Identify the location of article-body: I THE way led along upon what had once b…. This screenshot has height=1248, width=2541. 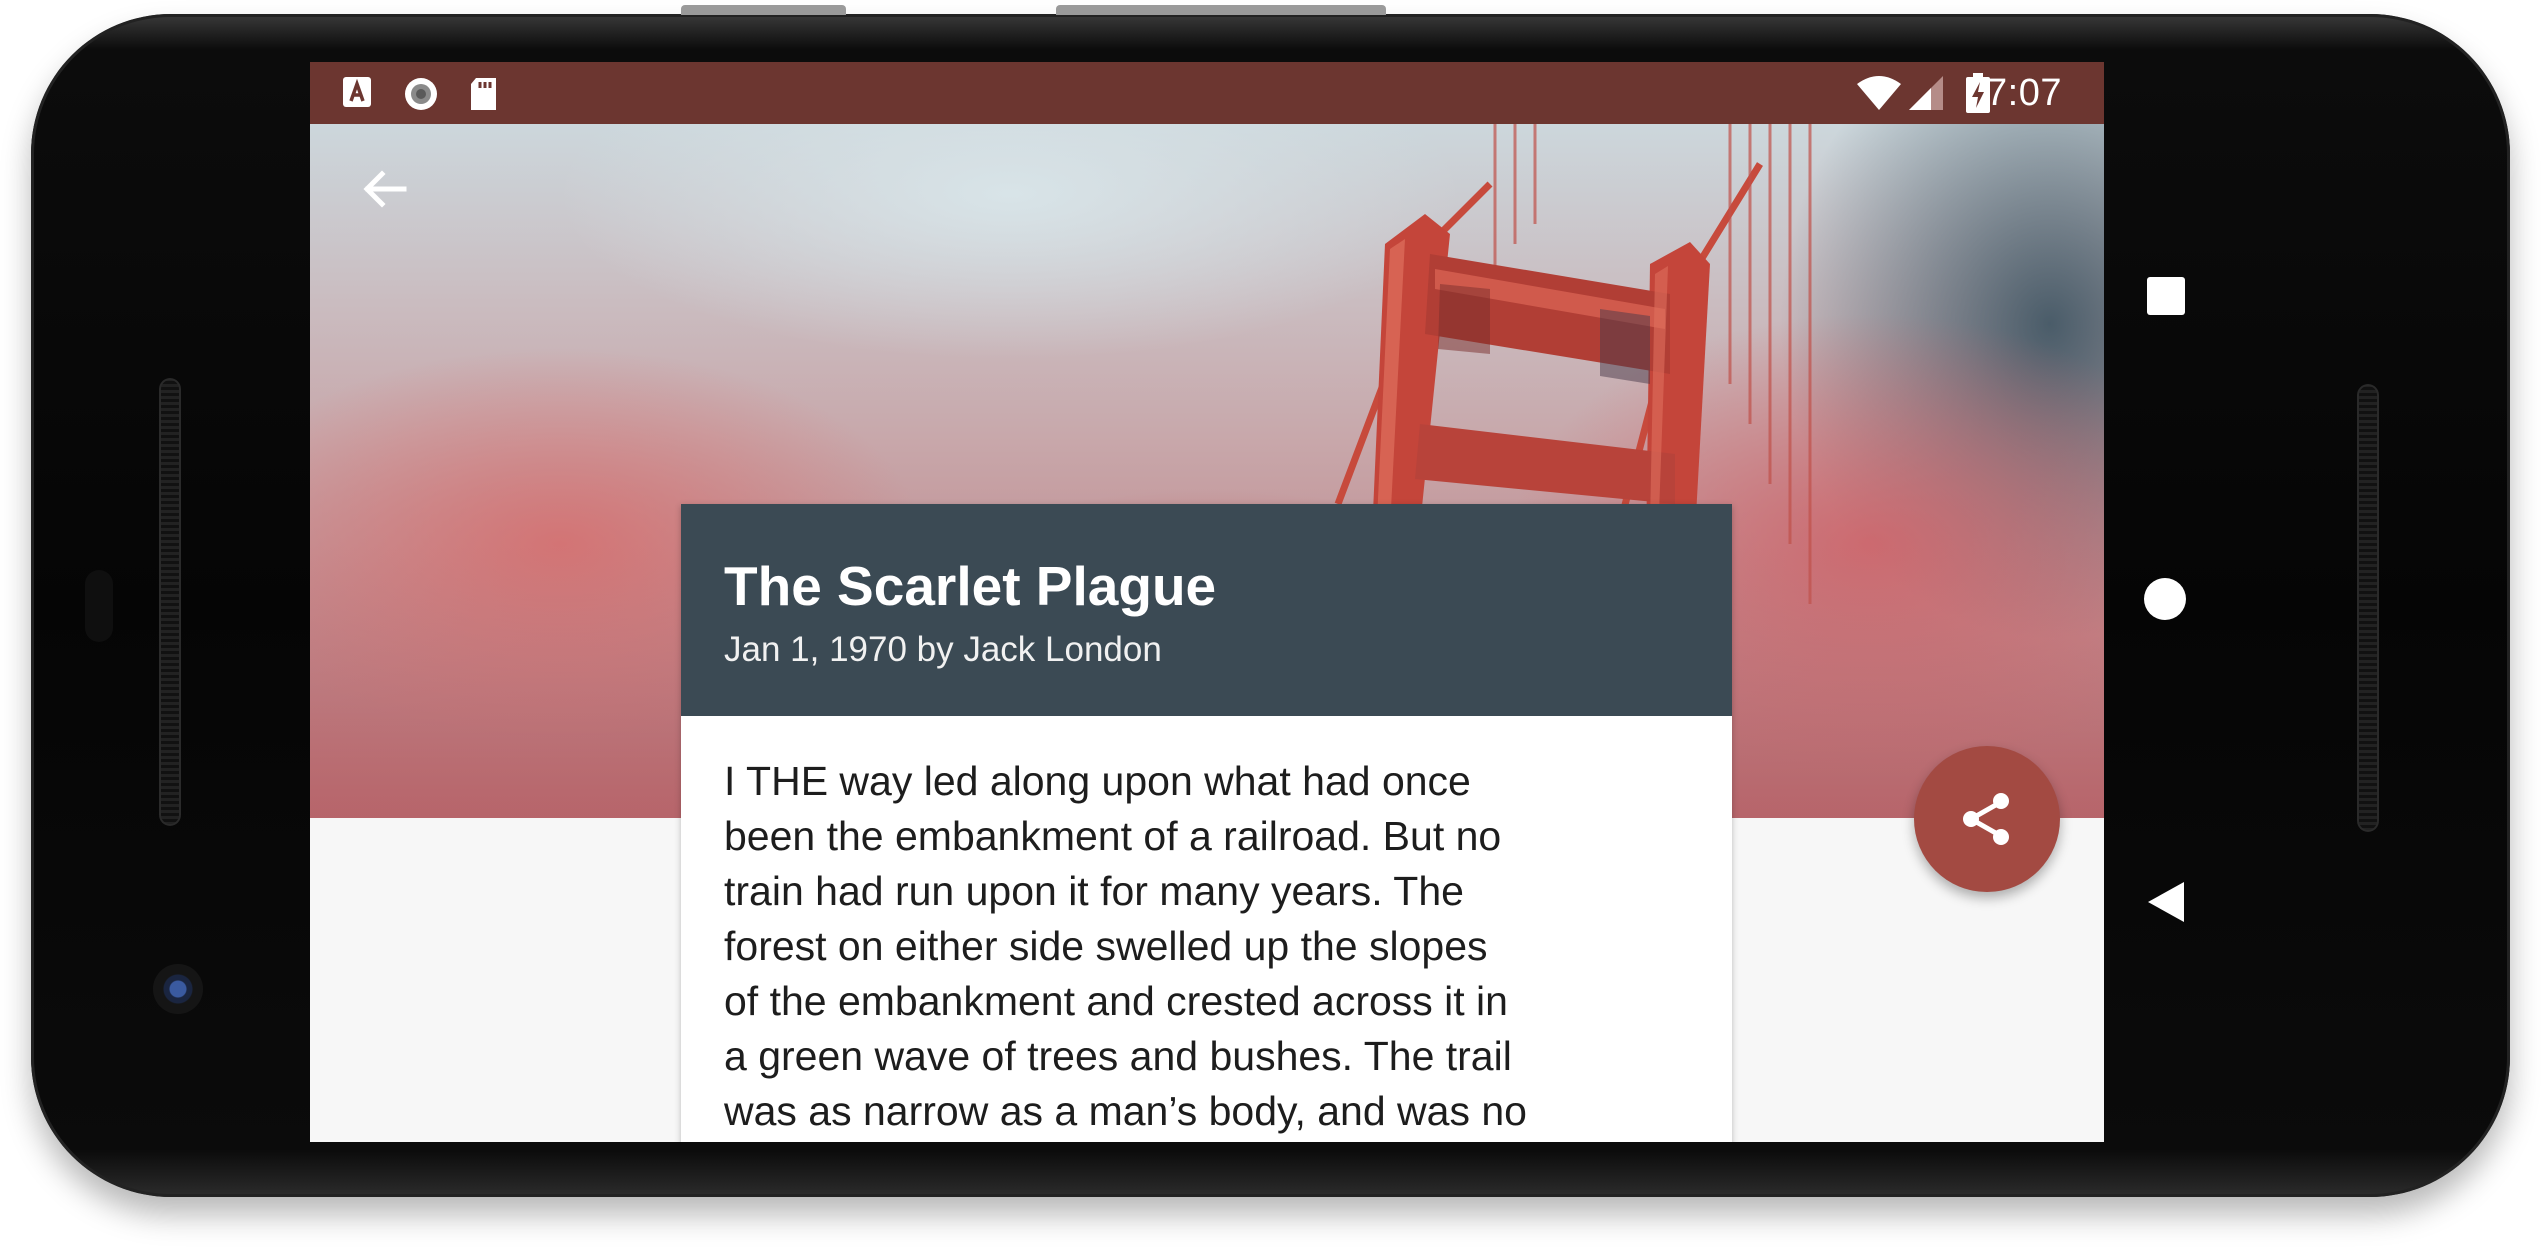
(1214, 946).